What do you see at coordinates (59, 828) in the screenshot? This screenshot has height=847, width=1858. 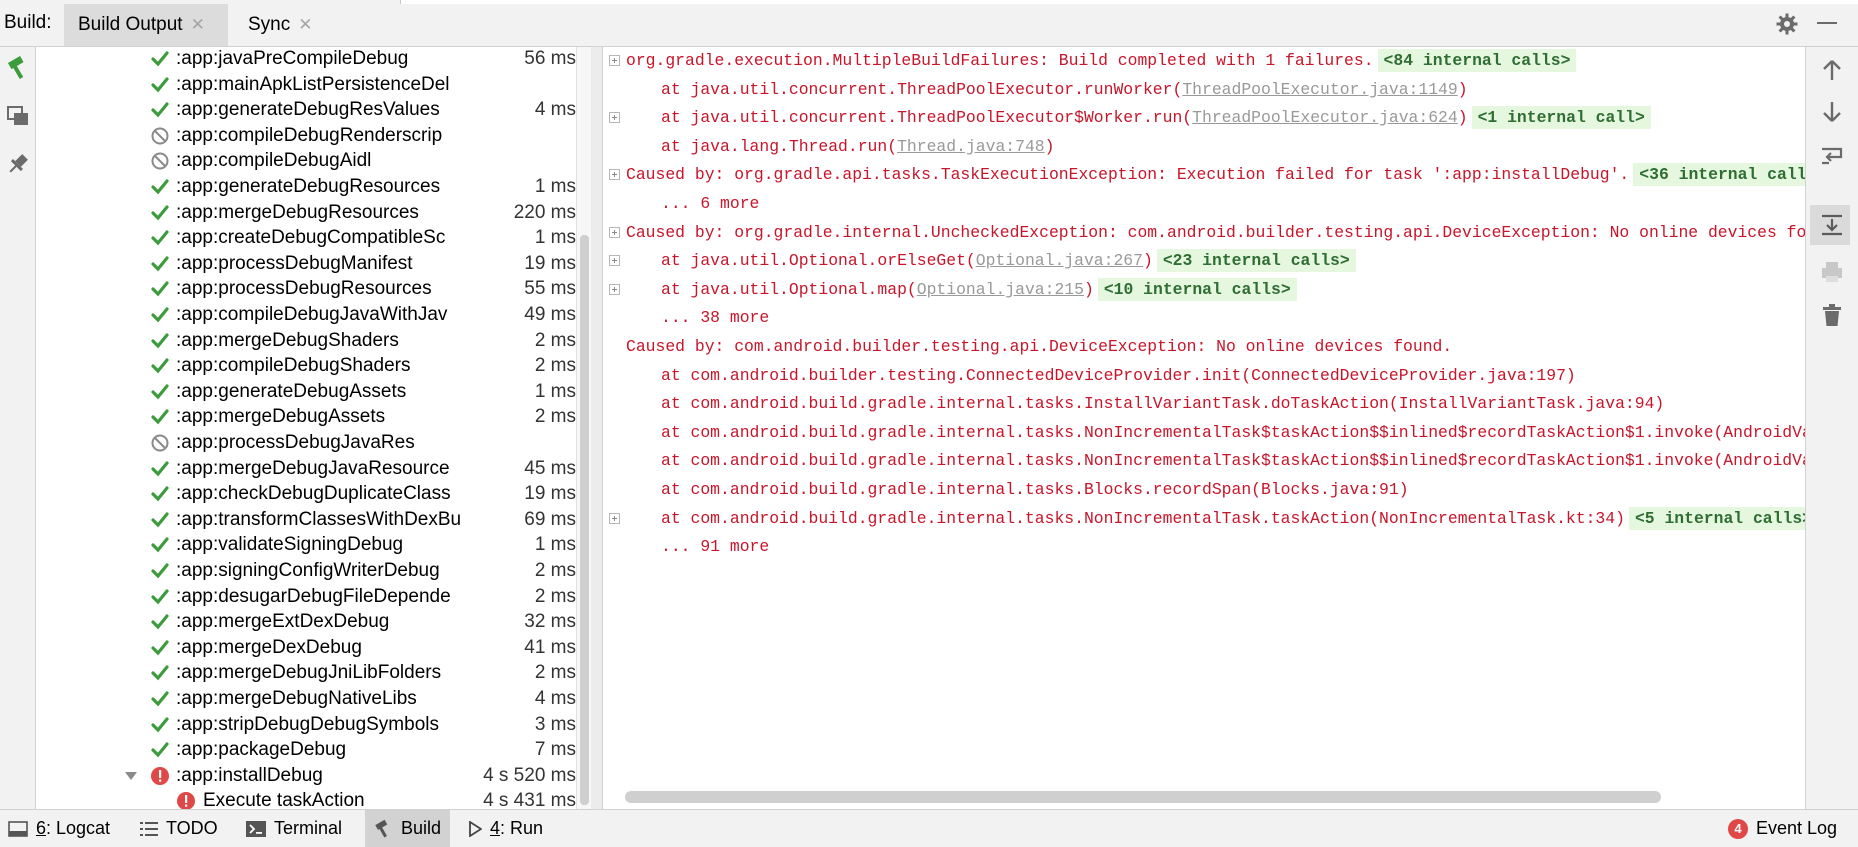 I see `logcat-tab: 6: Logcat` at bounding box center [59, 828].